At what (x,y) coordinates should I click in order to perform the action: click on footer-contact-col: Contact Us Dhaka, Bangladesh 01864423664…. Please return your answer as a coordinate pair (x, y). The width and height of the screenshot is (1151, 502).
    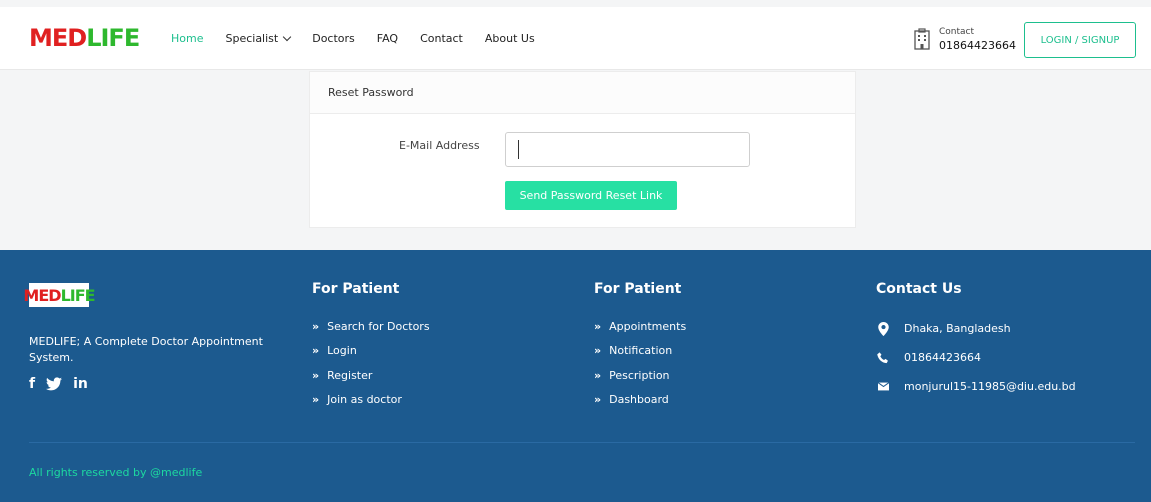
    Looking at the image, I should click on (976, 341).